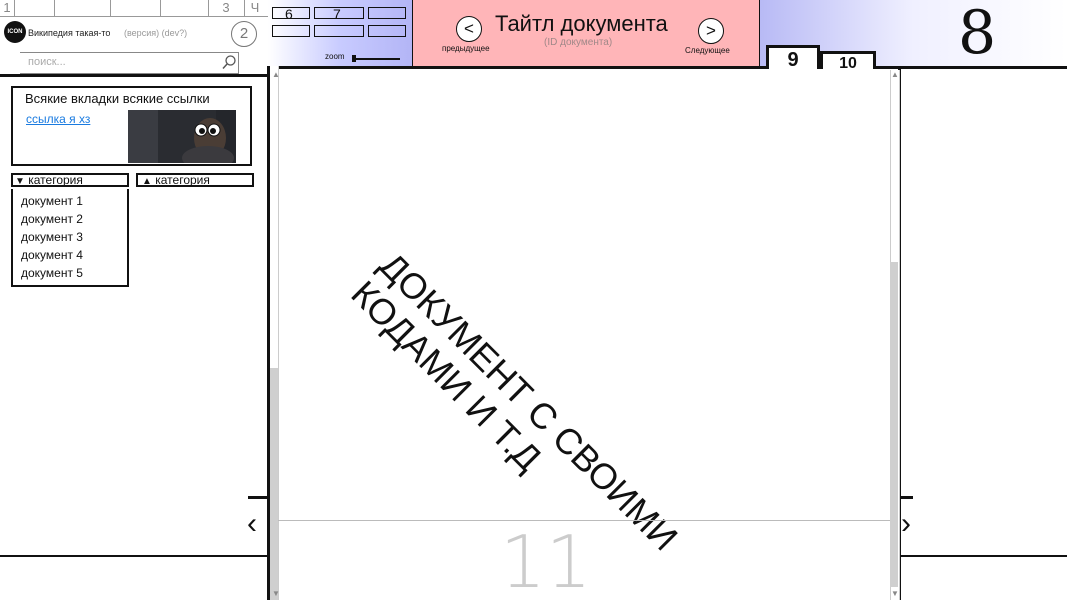 This screenshot has width=1067, height=604. What do you see at coordinates (20, 181) in the screenshot?
I see `triangle-down-icon: ▼` at bounding box center [20, 181].